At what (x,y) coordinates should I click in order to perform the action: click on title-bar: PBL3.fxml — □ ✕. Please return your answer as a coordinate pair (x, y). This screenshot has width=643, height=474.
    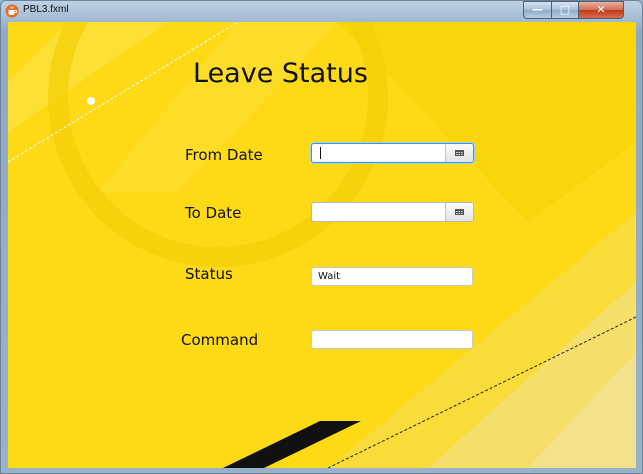
    Looking at the image, I should click on (321, 11).